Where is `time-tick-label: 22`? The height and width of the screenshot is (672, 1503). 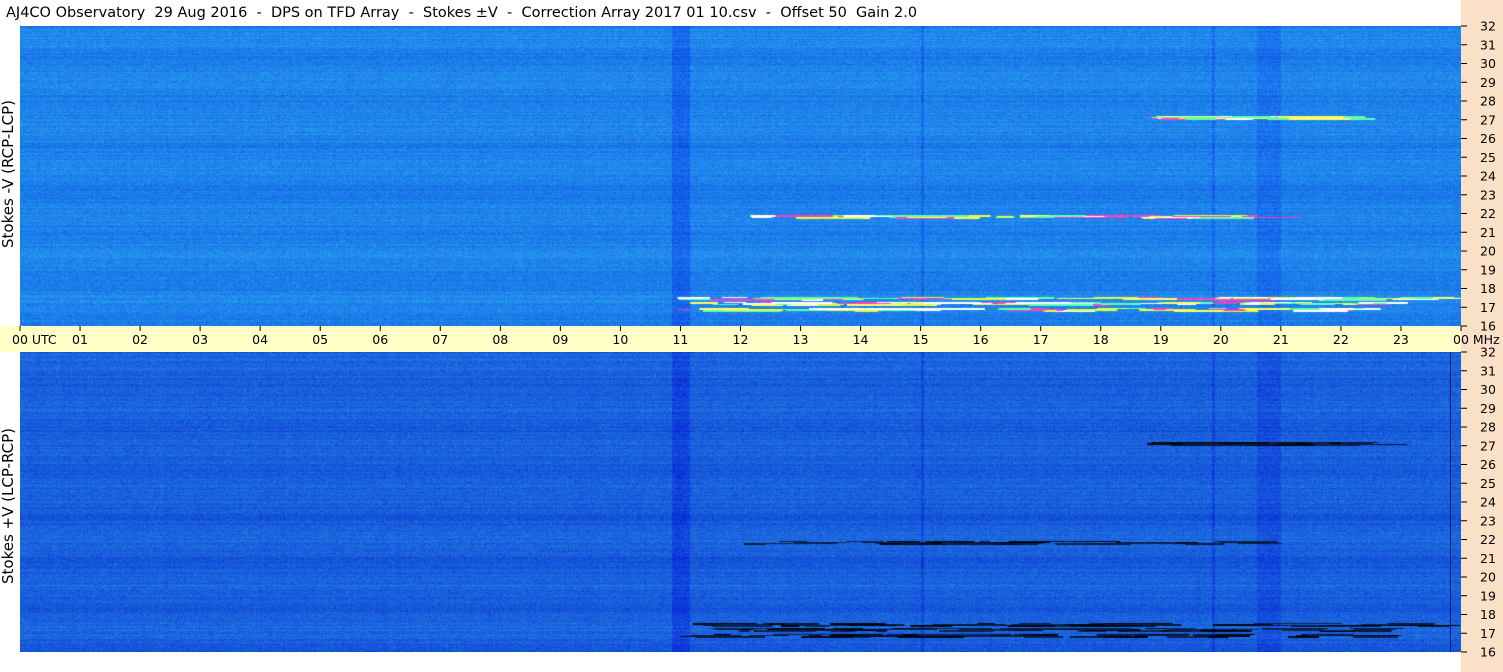 time-tick-label: 22 is located at coordinates (1341, 339).